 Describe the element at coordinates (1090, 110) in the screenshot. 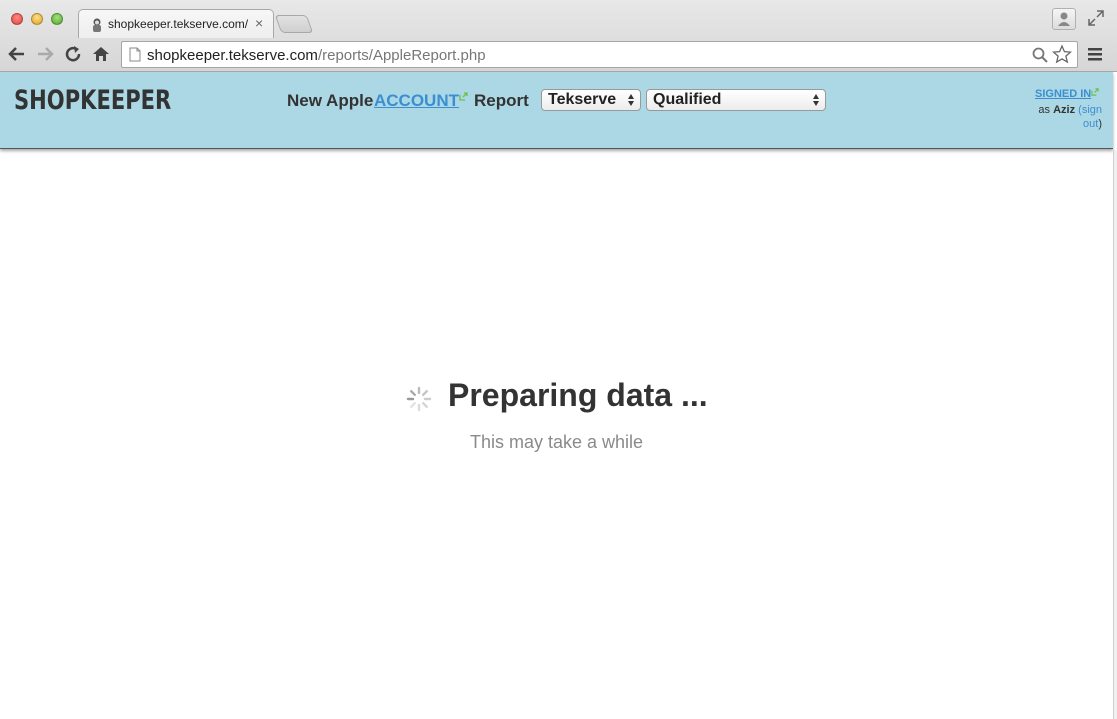

I see `sign-out-link-part1: (sign` at that location.